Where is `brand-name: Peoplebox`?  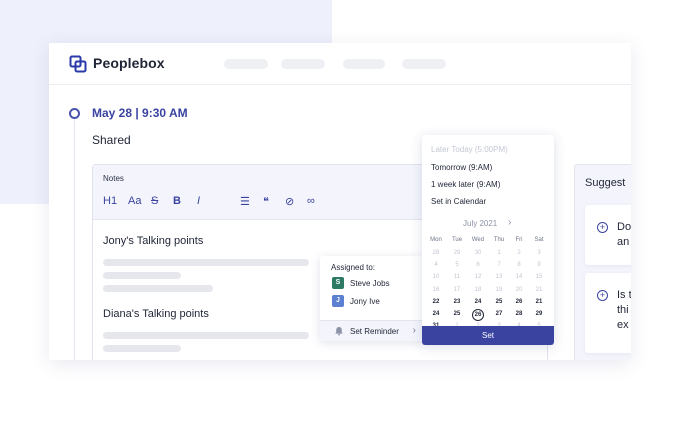
brand-name: Peoplebox is located at coordinates (129, 63).